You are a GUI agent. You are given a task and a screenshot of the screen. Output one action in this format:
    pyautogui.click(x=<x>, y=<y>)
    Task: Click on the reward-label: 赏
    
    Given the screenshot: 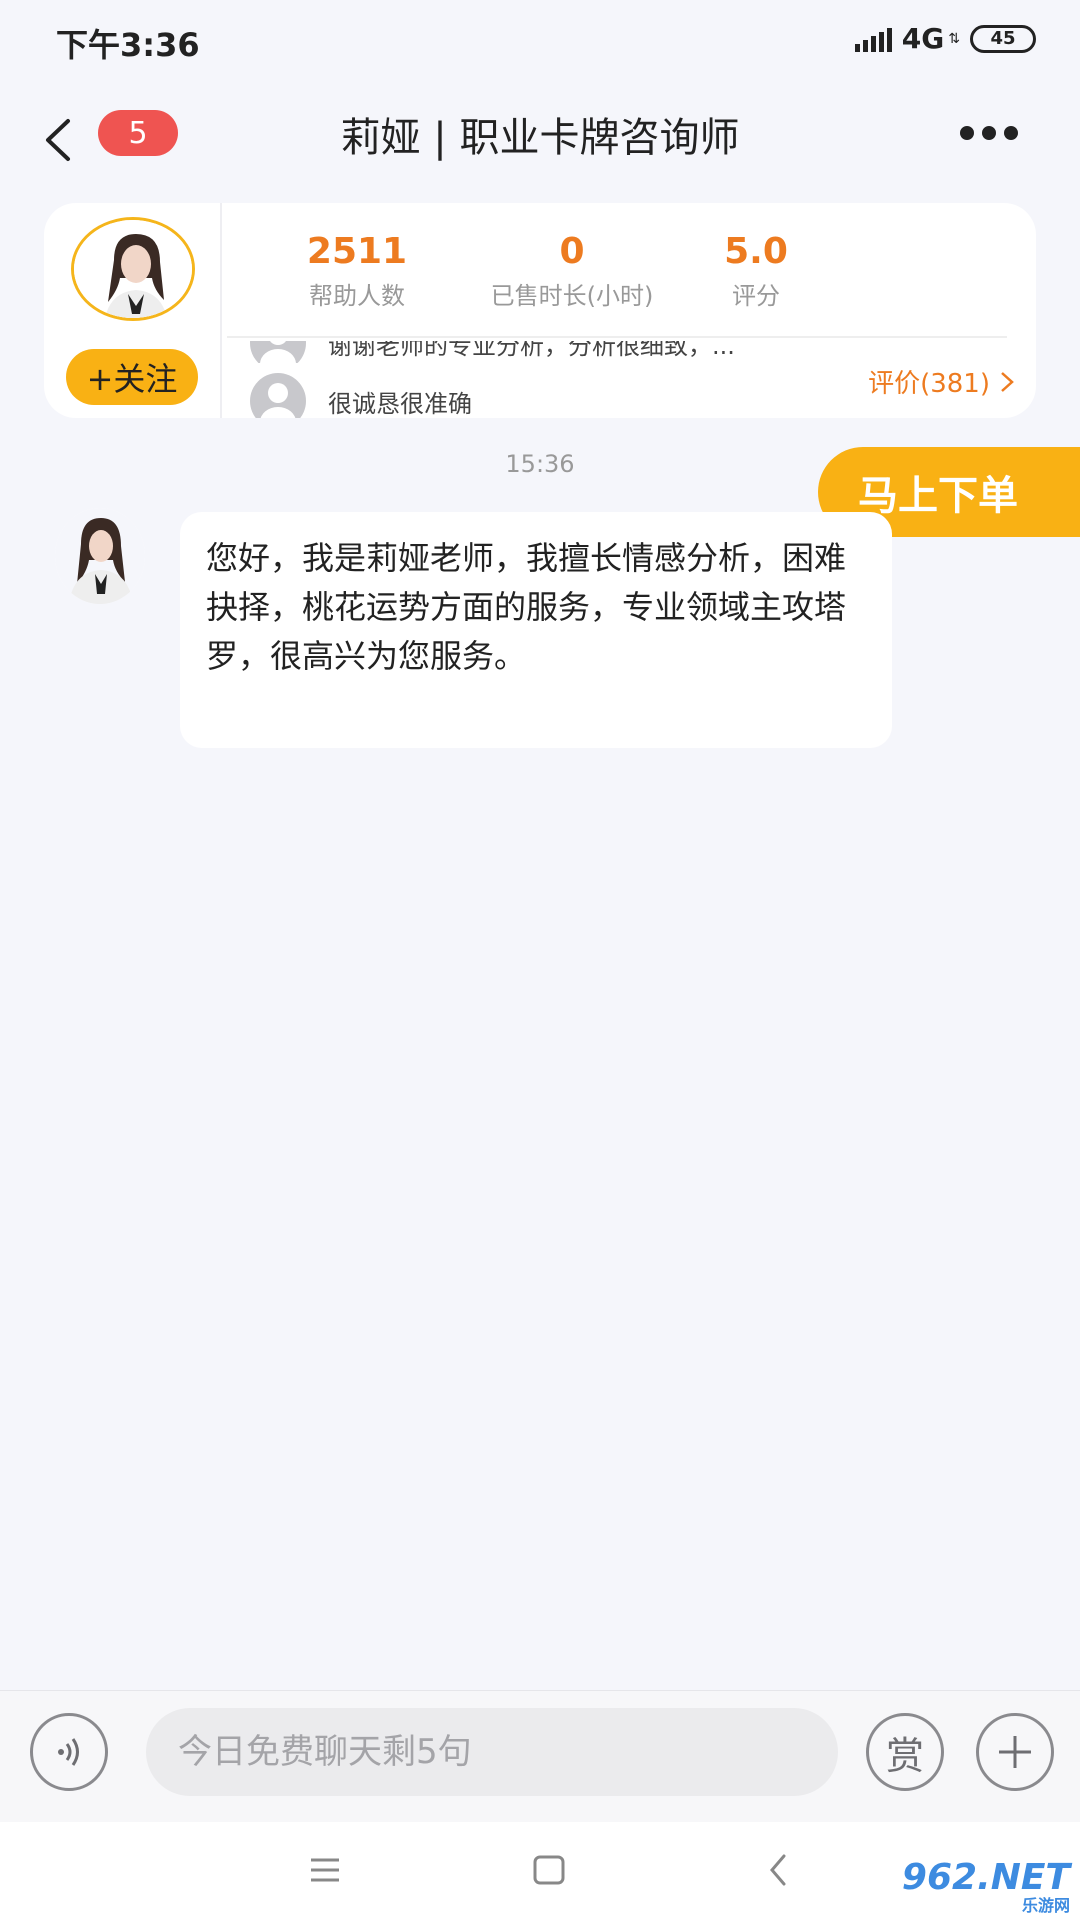 What is the action you would take?
    pyautogui.click(x=904, y=1755)
    